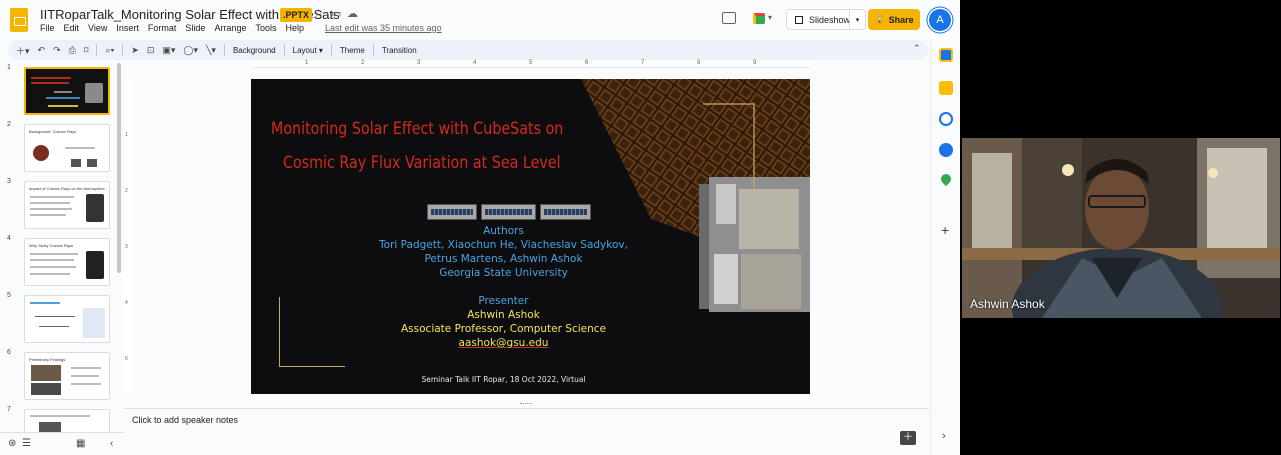 The height and width of the screenshot is (455, 1281). I want to click on chevron-down-icon: ▾, so click(770, 17).